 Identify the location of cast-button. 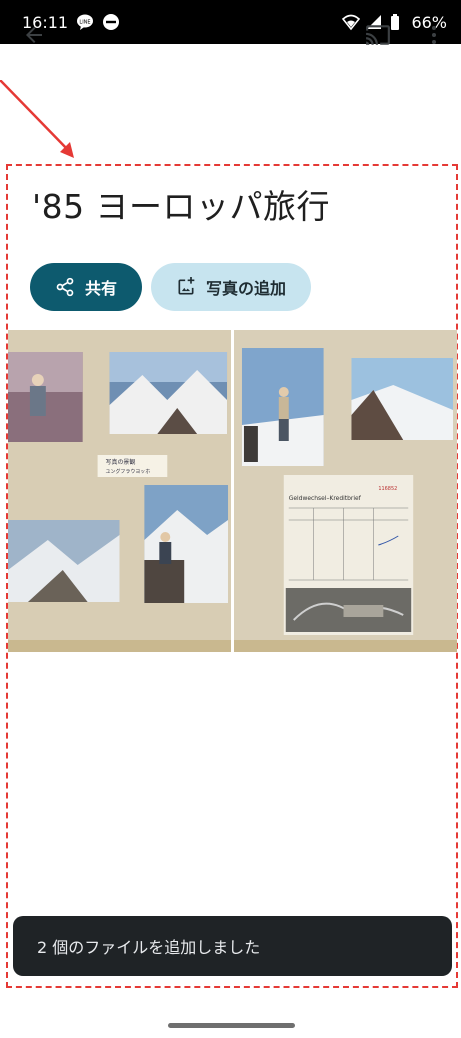
(378, 35).